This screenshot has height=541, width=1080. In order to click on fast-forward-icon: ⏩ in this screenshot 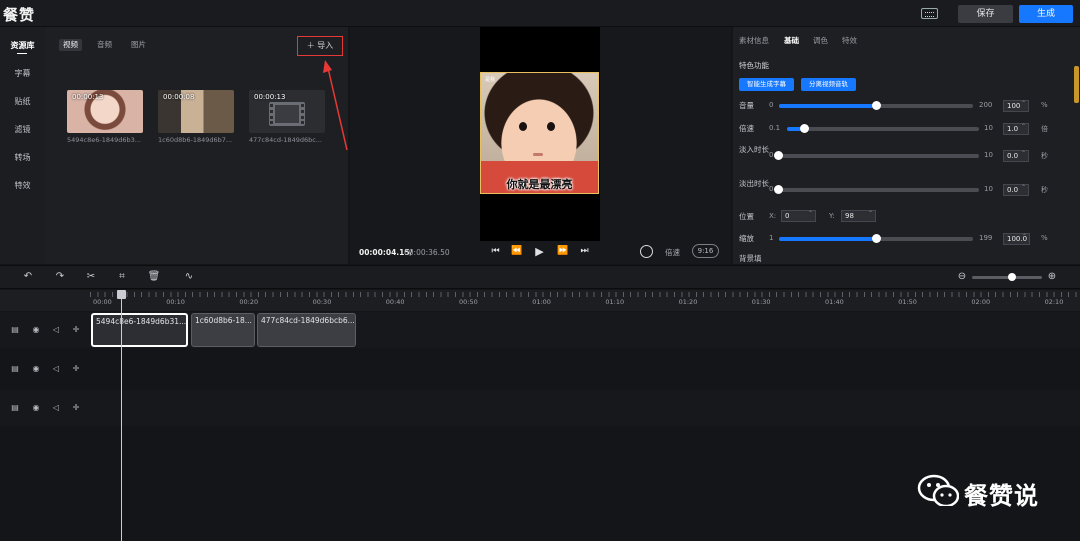, I will do `click(562, 251)`.